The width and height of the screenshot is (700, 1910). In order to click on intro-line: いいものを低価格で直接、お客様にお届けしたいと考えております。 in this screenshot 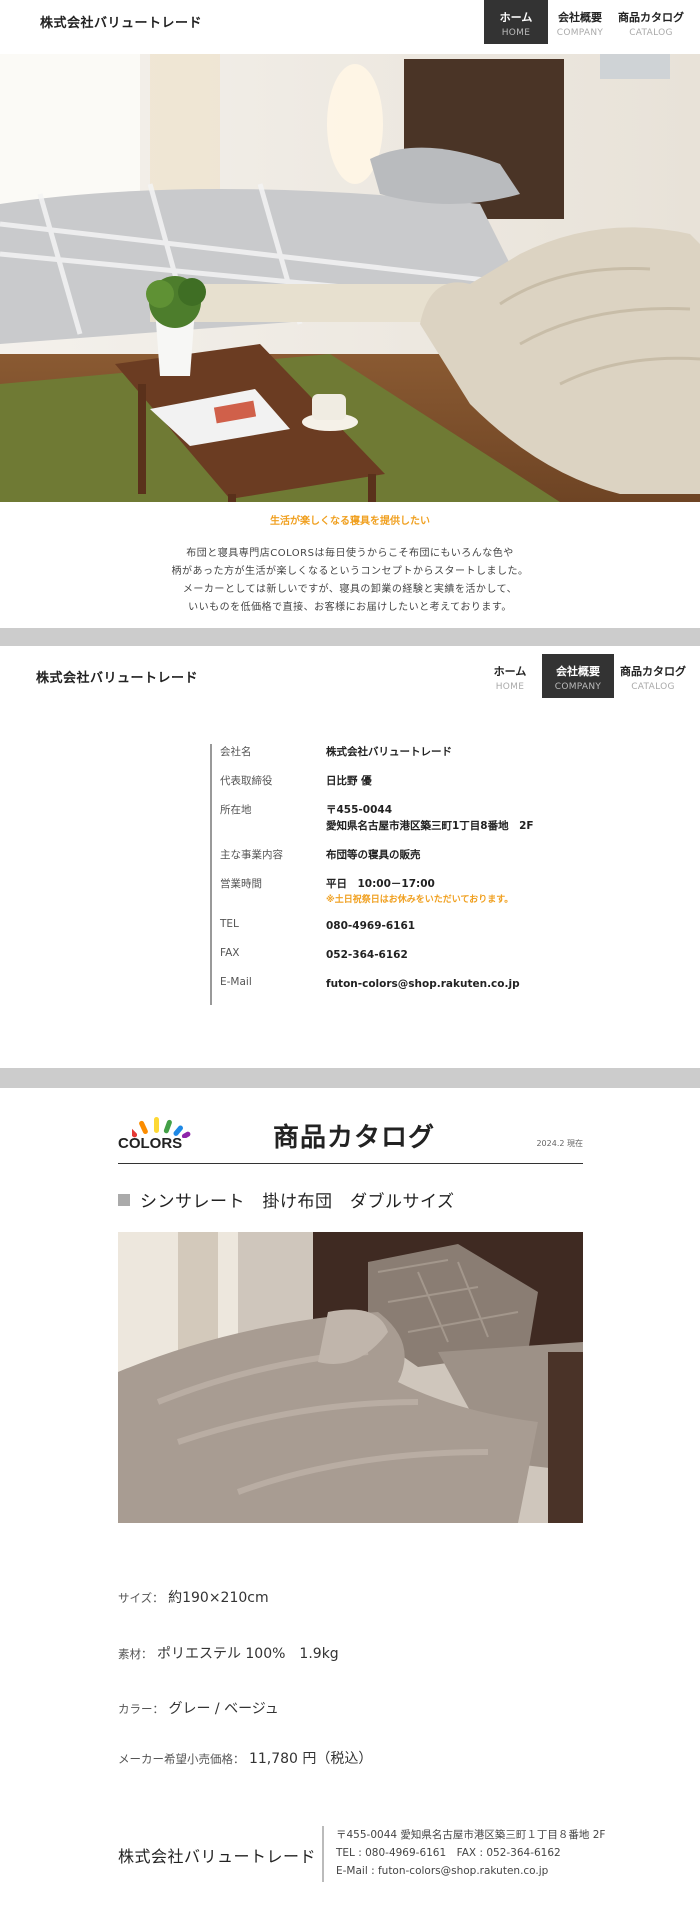, I will do `click(350, 607)`.